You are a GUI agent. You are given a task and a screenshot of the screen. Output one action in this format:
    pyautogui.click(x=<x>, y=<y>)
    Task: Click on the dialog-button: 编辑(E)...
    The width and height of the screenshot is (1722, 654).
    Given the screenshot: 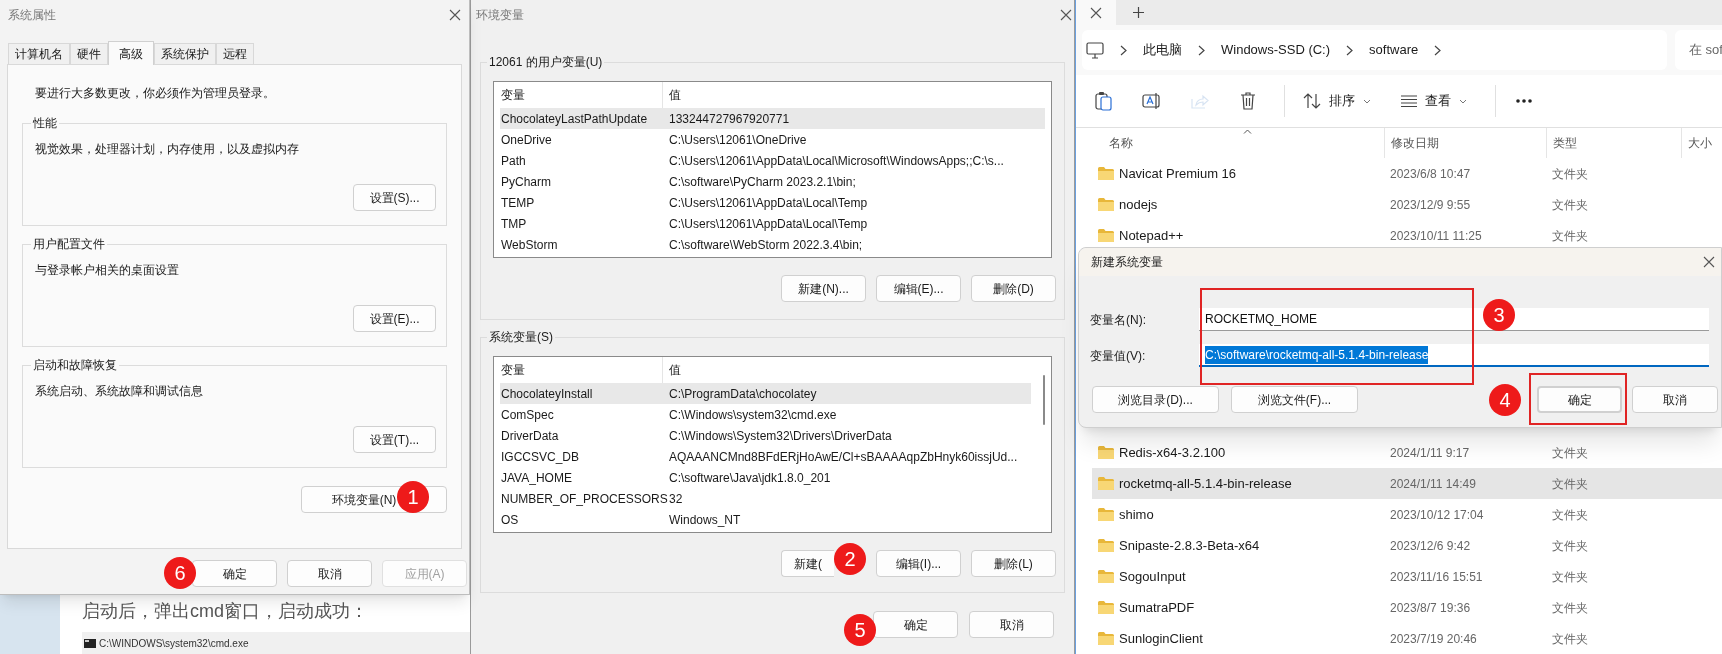 What is the action you would take?
    pyautogui.click(x=918, y=288)
    